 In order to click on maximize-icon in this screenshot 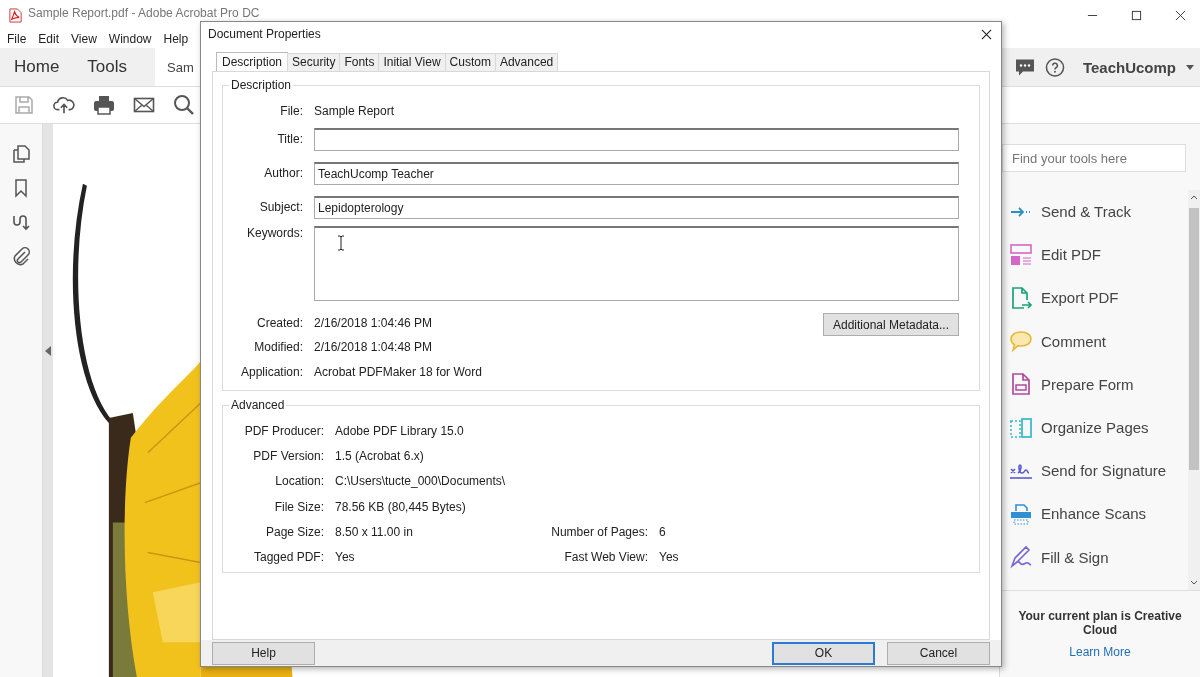, I will do `click(1136, 15)`.